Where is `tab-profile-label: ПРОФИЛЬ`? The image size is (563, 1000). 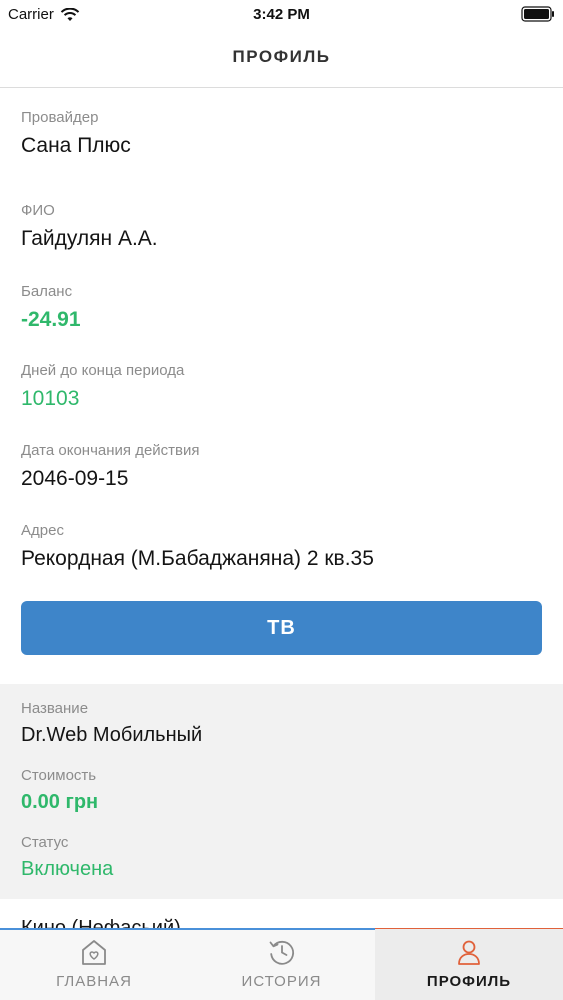
tab-profile-label: ПРОФИЛЬ is located at coordinates (469, 981).